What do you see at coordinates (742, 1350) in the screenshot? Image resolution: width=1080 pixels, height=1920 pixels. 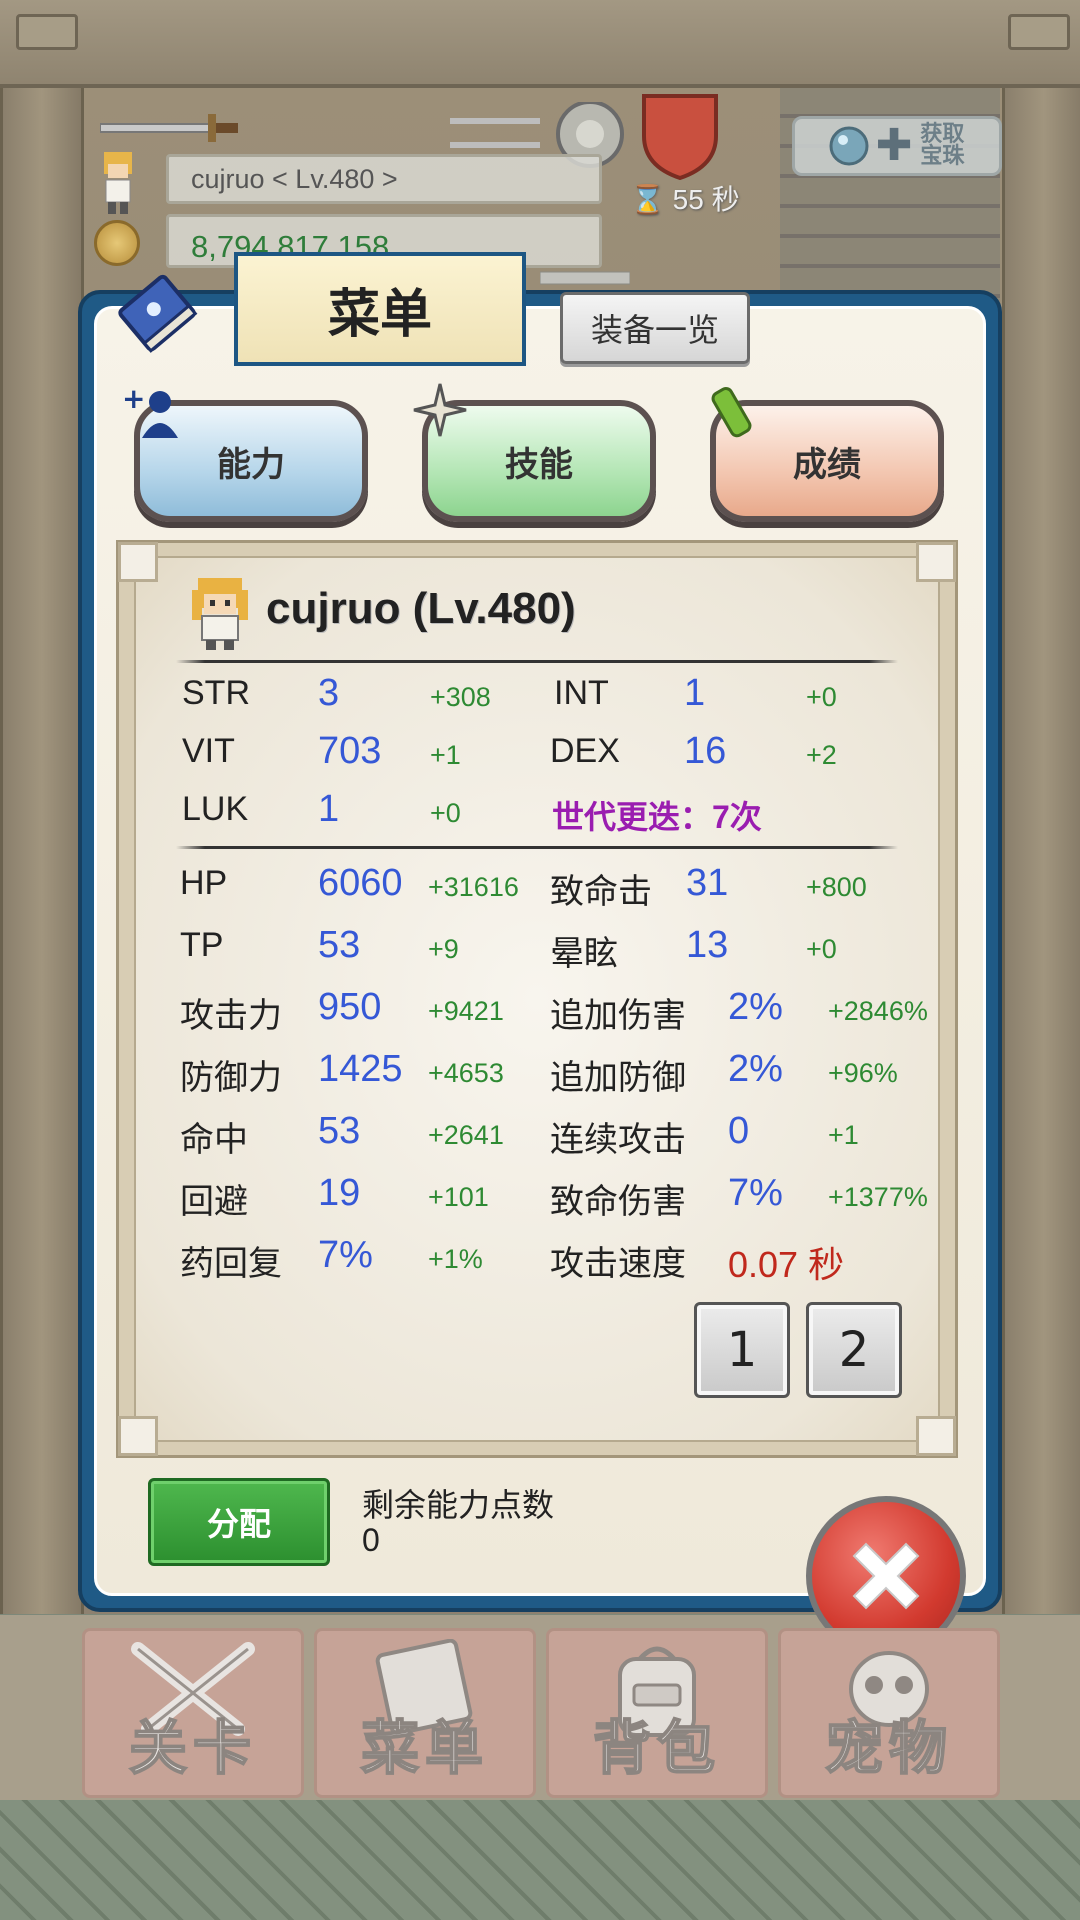 I see `page-1-button: 1` at bounding box center [742, 1350].